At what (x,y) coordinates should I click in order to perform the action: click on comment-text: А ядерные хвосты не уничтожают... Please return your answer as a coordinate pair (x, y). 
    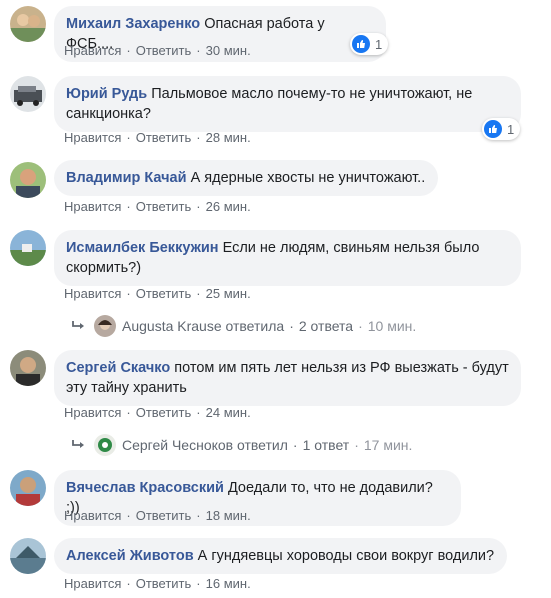
    Looking at the image, I should click on (308, 178).